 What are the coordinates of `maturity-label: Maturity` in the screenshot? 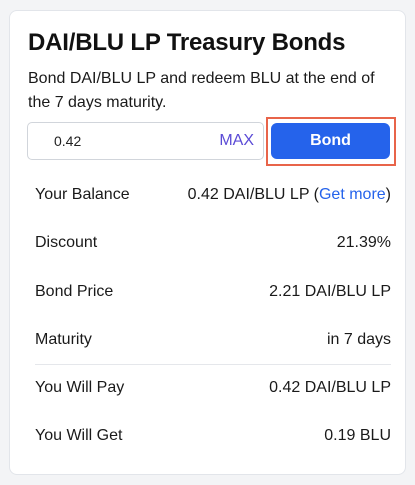 It's located at (63, 339).